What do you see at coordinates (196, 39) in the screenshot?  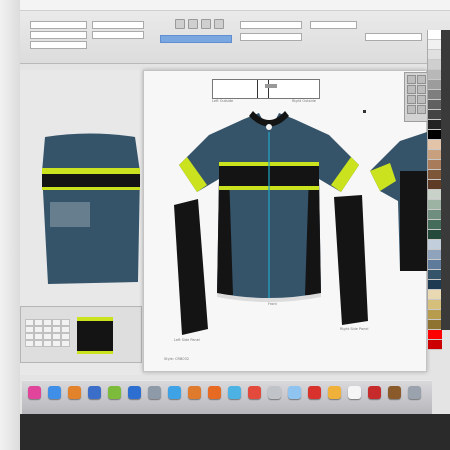 I see `selected-option` at bounding box center [196, 39].